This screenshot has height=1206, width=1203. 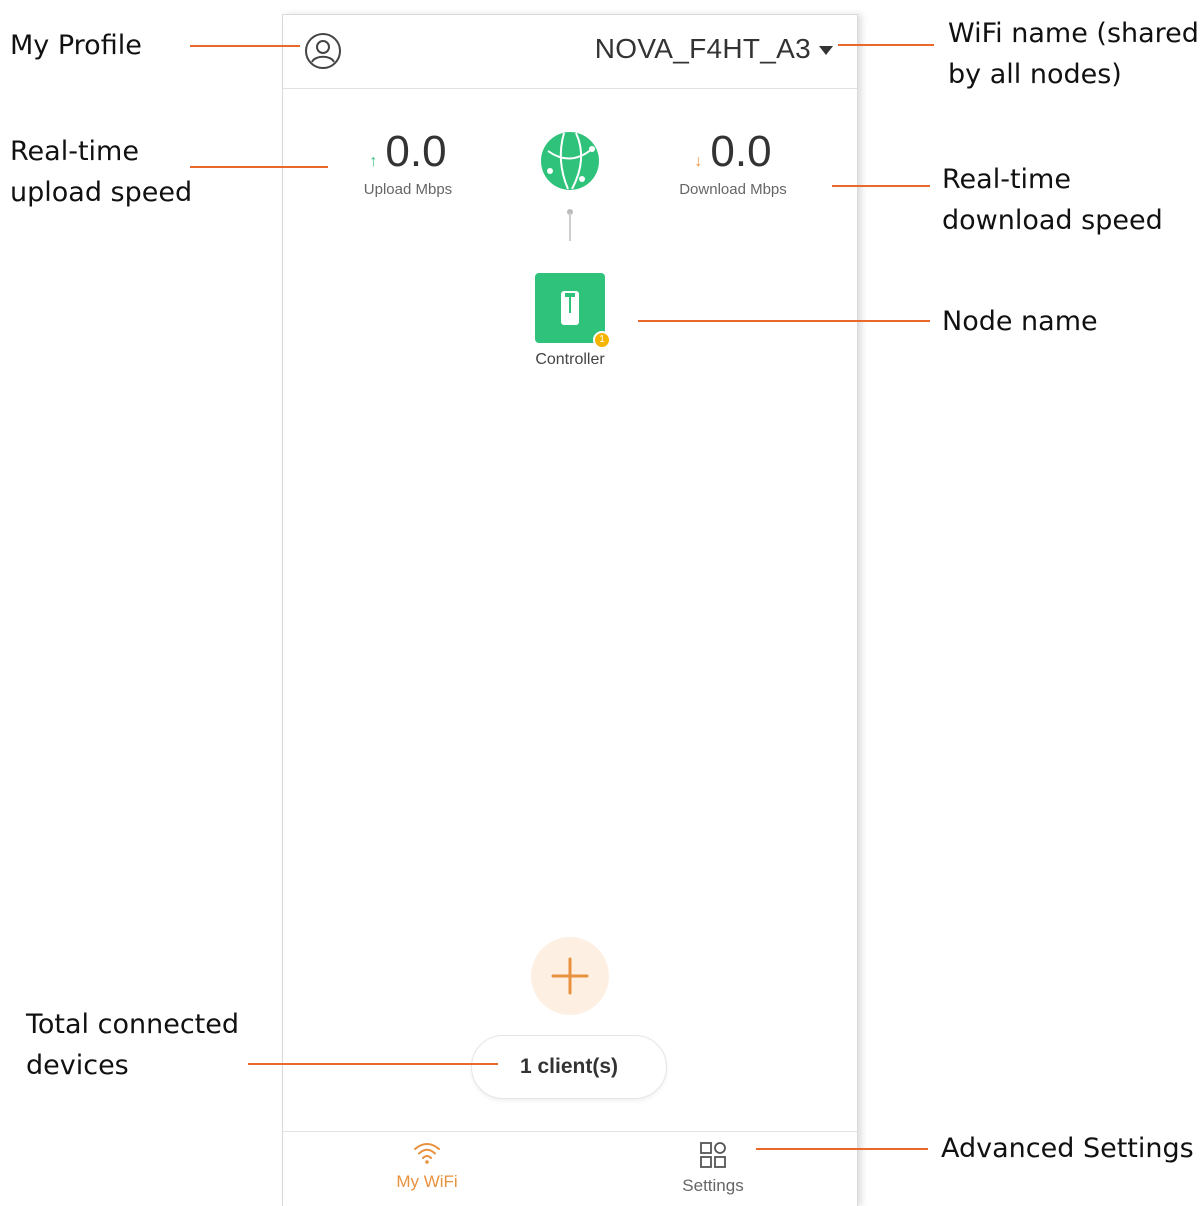 I want to click on wifi-name-dropdown: NOVA_F4HT_A3, so click(x=714, y=49).